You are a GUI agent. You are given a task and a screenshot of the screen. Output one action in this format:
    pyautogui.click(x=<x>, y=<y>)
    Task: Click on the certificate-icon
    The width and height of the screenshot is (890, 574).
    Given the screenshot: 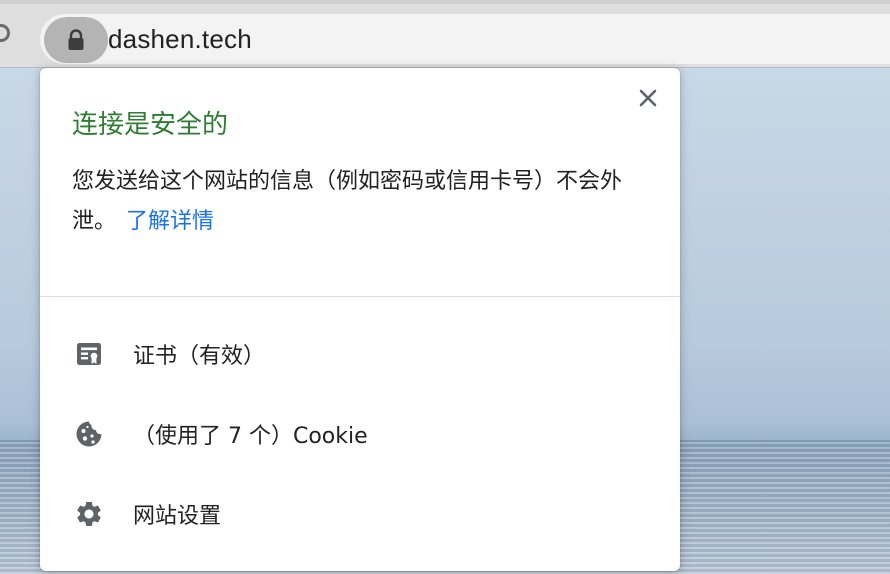 What is the action you would take?
    pyautogui.click(x=89, y=354)
    